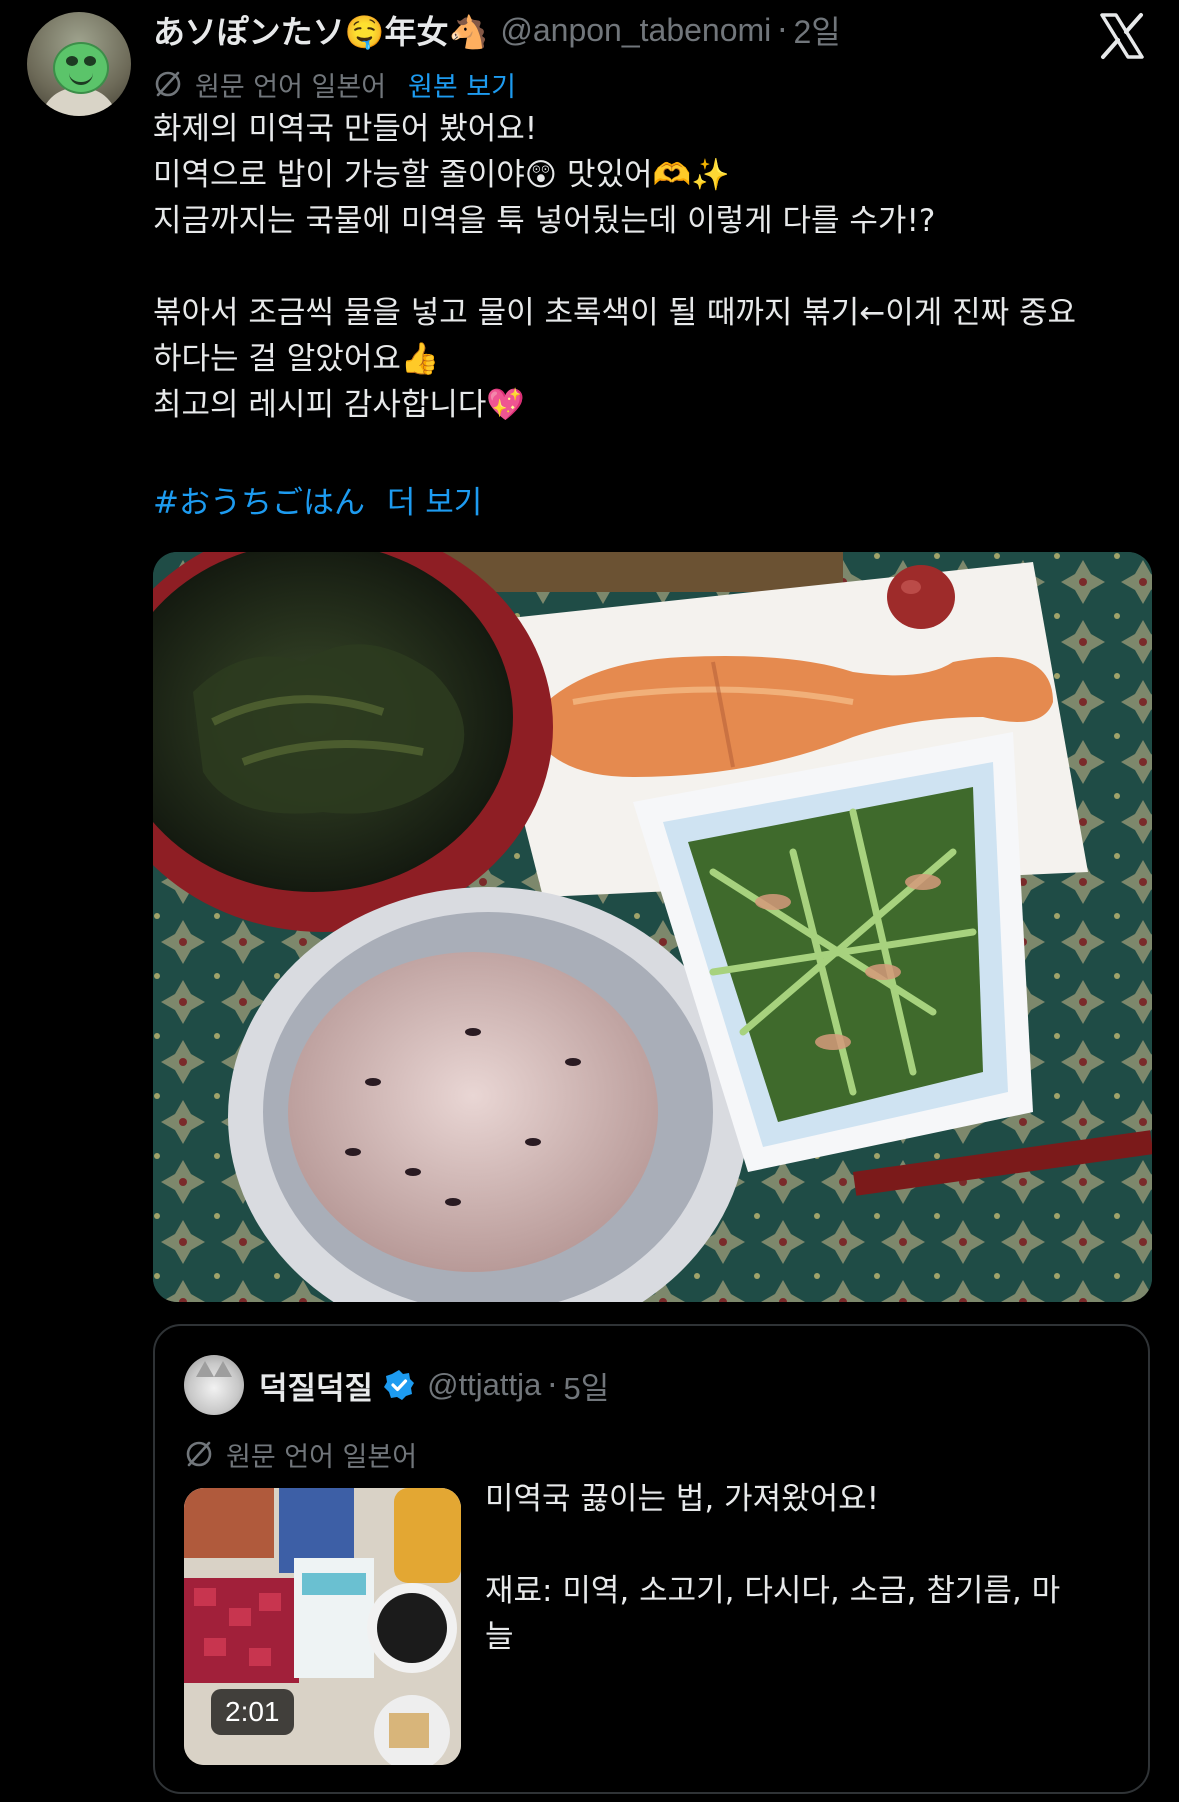 This screenshot has width=1179, height=1802. I want to click on quoted-post-header: 덕질덕질 @ttjattja · 5일, so click(434, 1385).